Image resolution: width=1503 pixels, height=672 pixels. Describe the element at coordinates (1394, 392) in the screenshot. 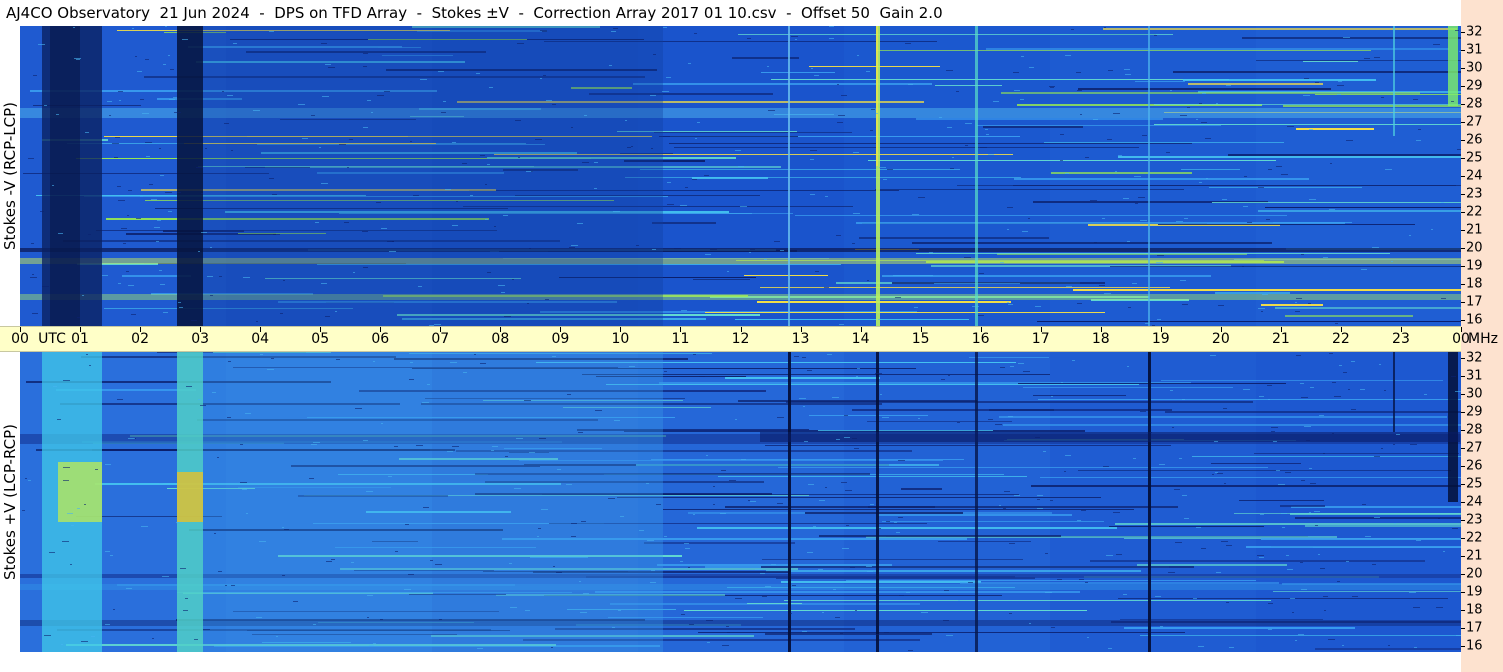

I see `vertical-dark-line` at that location.